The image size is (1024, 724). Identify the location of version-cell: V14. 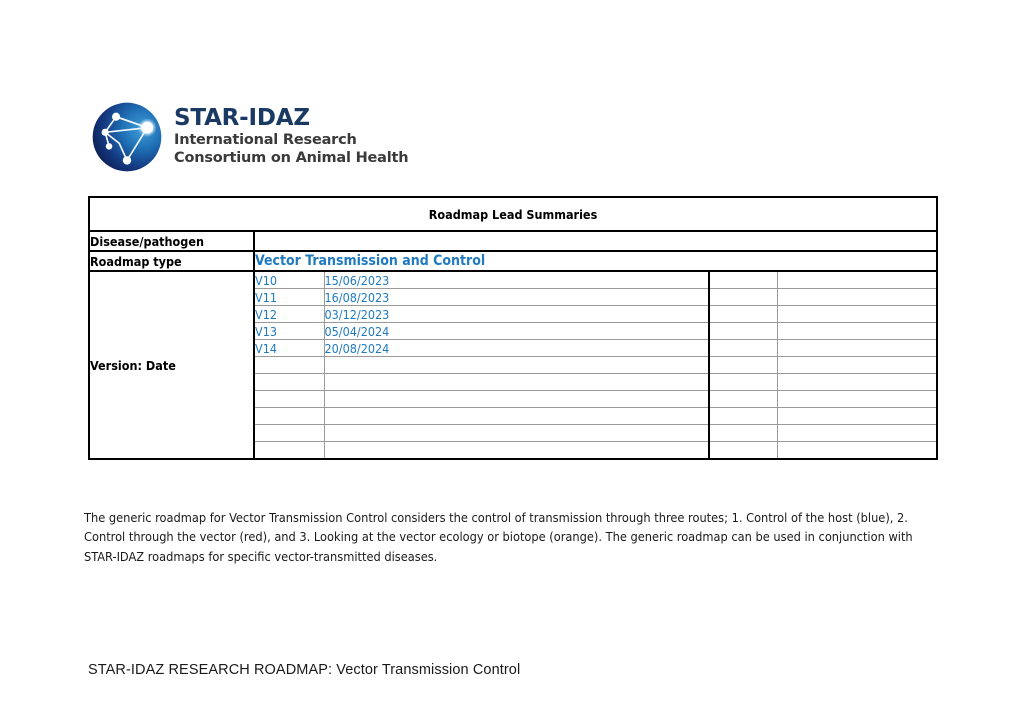
(289, 348).